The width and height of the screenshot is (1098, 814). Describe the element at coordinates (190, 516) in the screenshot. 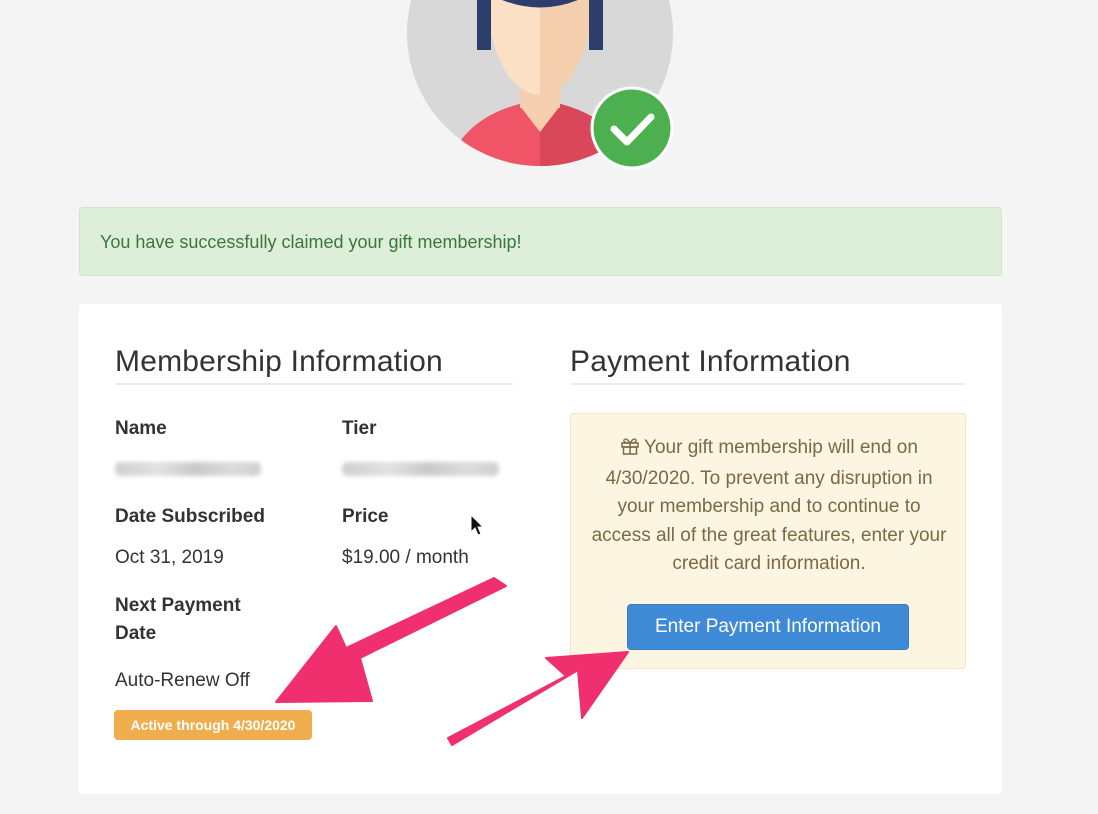

I see `date-subscribed-label: Date Subscribed` at that location.